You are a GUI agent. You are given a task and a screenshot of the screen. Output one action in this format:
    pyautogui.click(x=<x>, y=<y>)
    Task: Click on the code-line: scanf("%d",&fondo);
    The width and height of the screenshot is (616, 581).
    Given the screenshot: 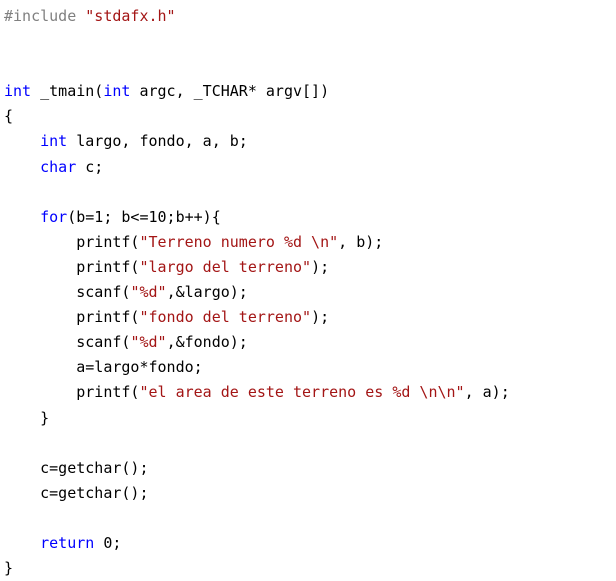 What is the action you would take?
    pyautogui.click(x=257, y=342)
    